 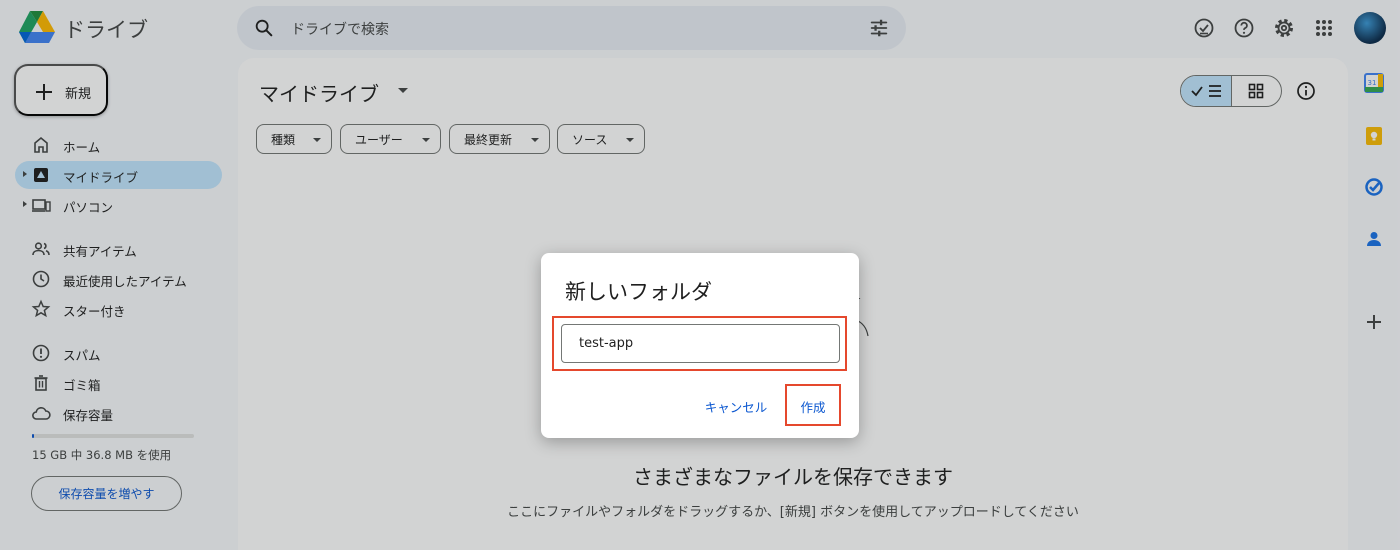 I want to click on folder-name-input, so click(x=700, y=343).